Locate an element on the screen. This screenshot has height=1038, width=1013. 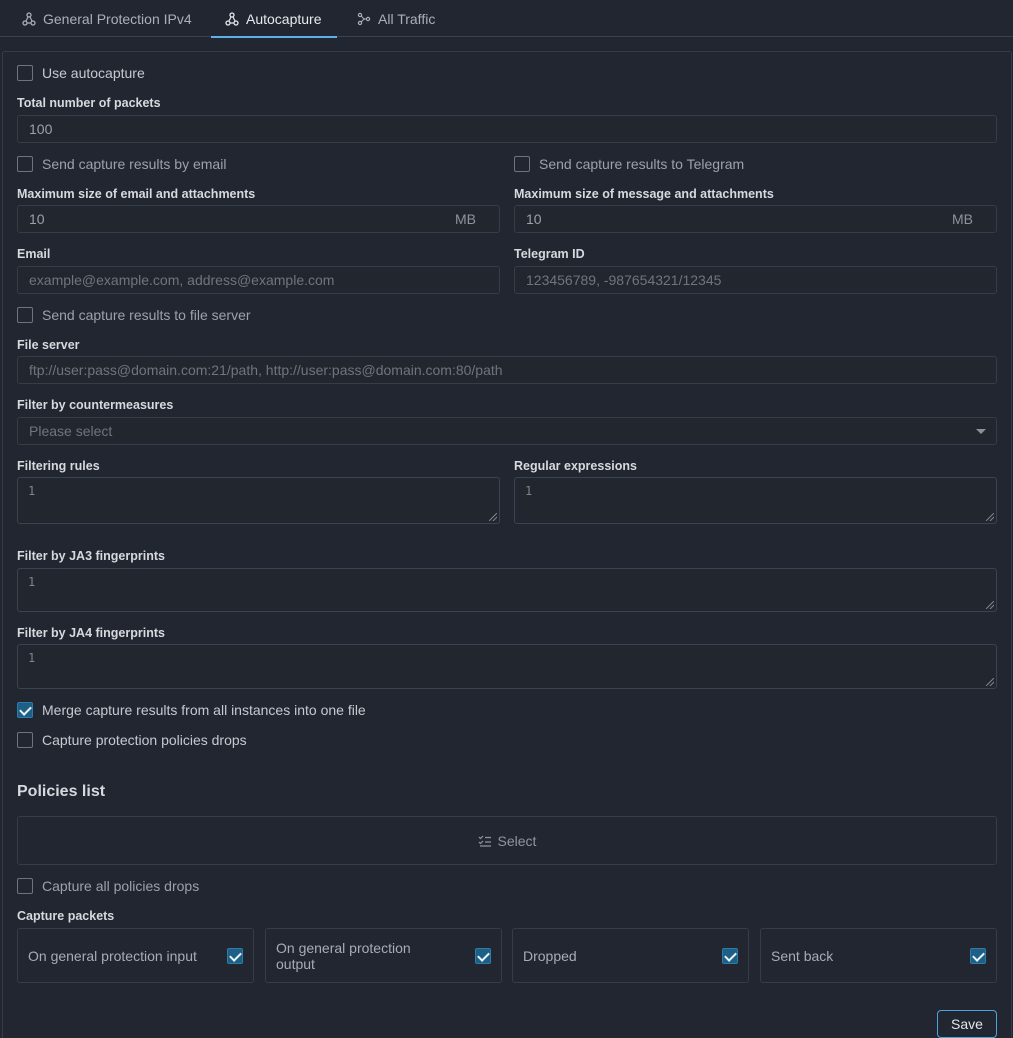
telegram-id-label: Telegram ID is located at coordinates (549, 254).